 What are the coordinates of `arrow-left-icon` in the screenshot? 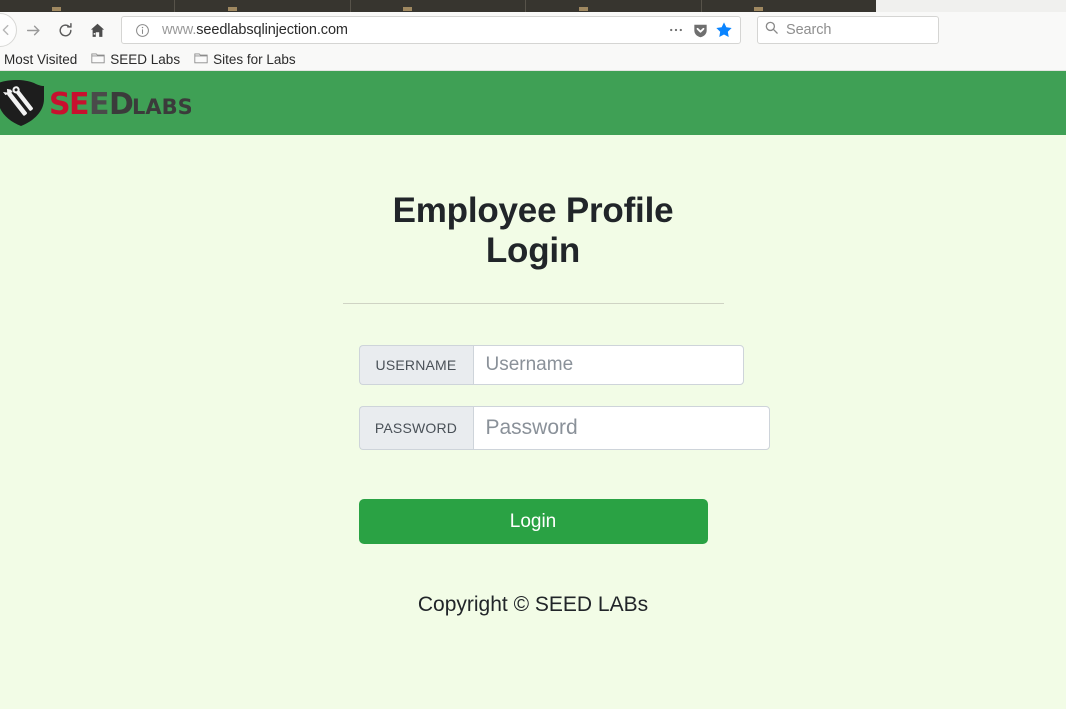 It's located at (6, 30).